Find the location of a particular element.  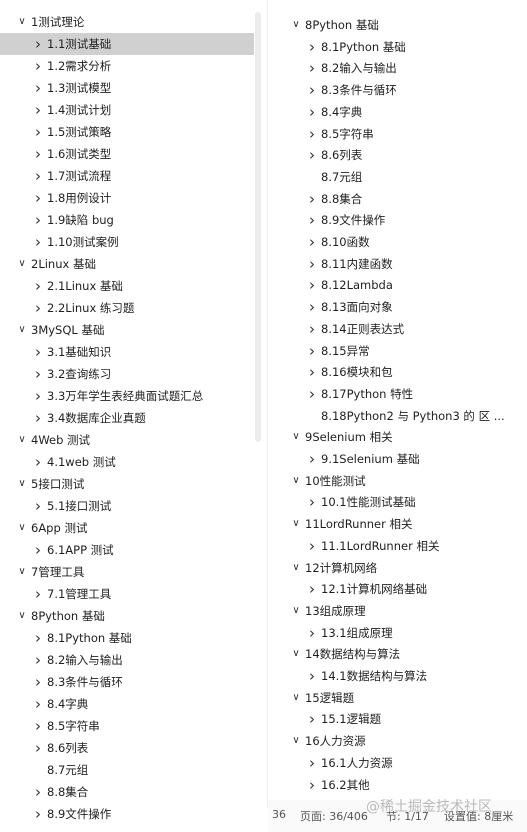

tree-item: › 3.2查询练习 is located at coordinates (127, 374).